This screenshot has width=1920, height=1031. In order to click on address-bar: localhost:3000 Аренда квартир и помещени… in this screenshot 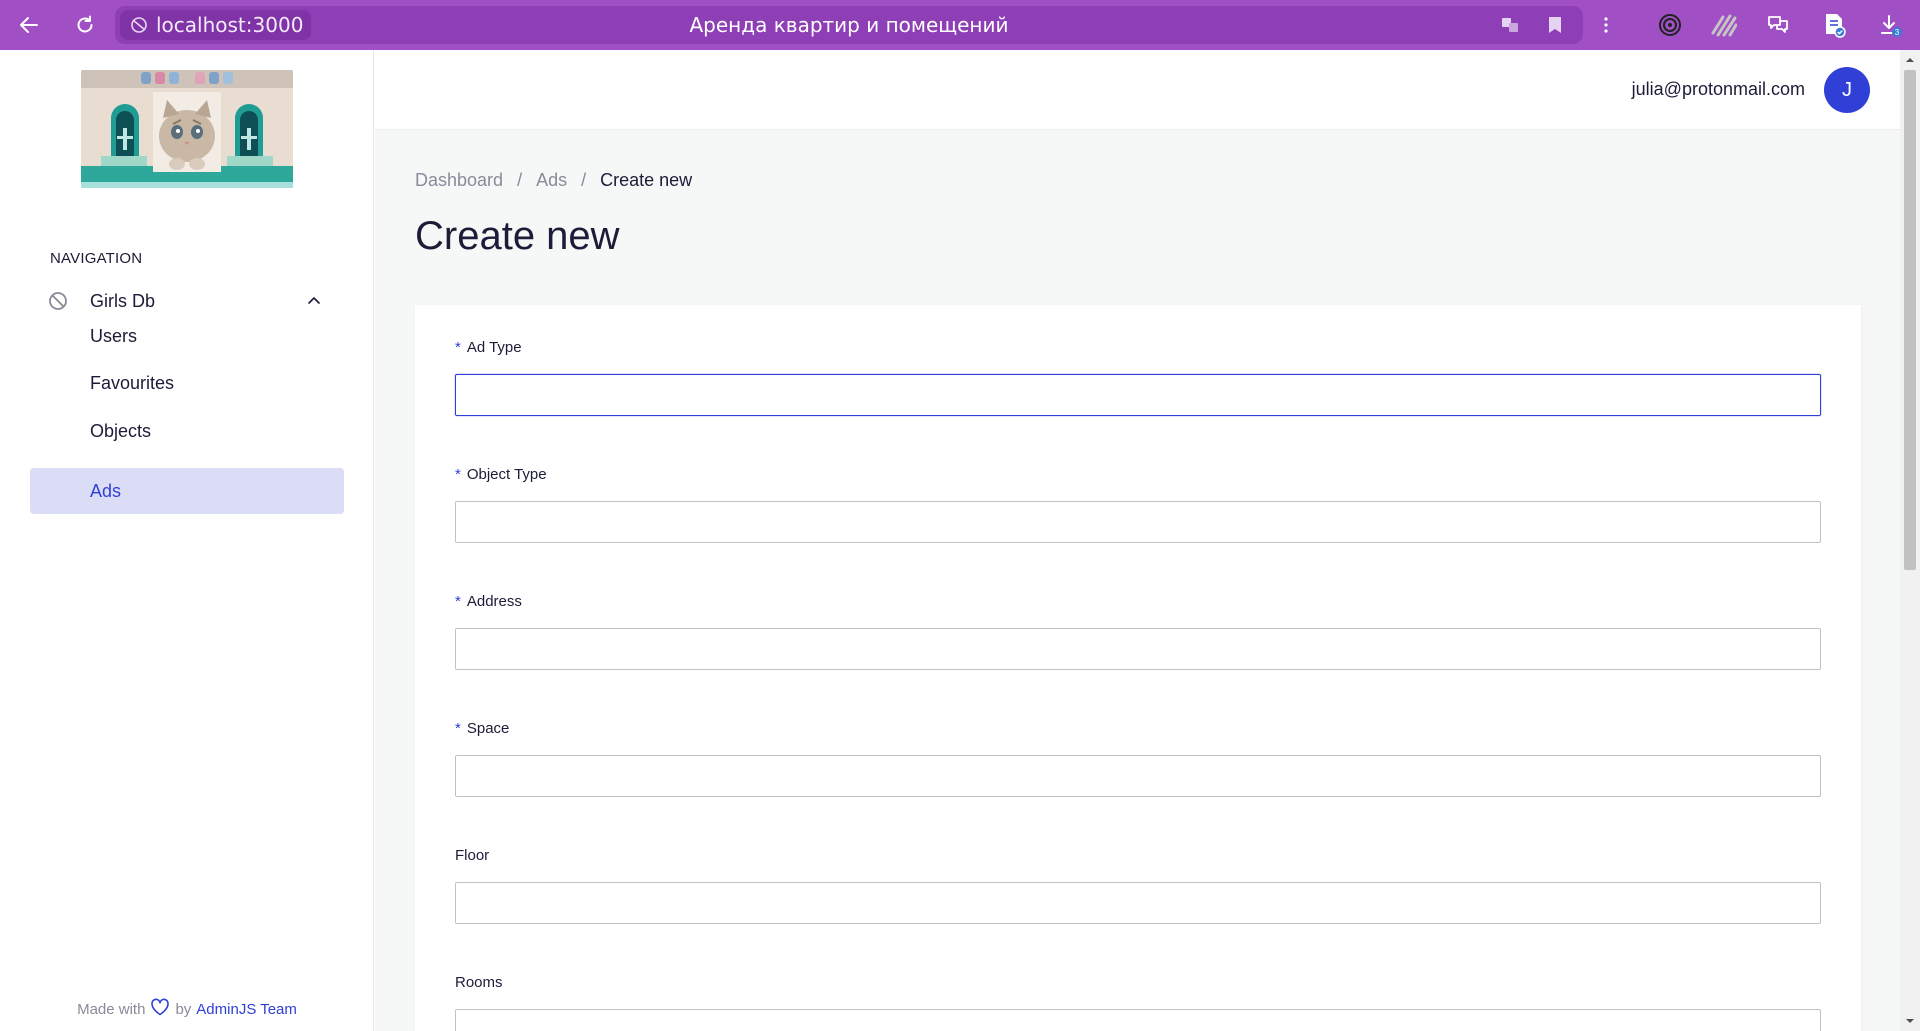, I will do `click(849, 25)`.